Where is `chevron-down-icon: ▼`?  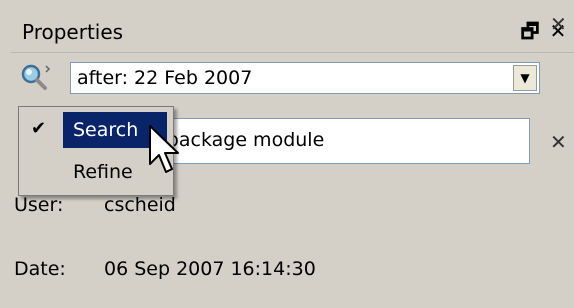
chevron-down-icon: ▼ is located at coordinates (525, 78).